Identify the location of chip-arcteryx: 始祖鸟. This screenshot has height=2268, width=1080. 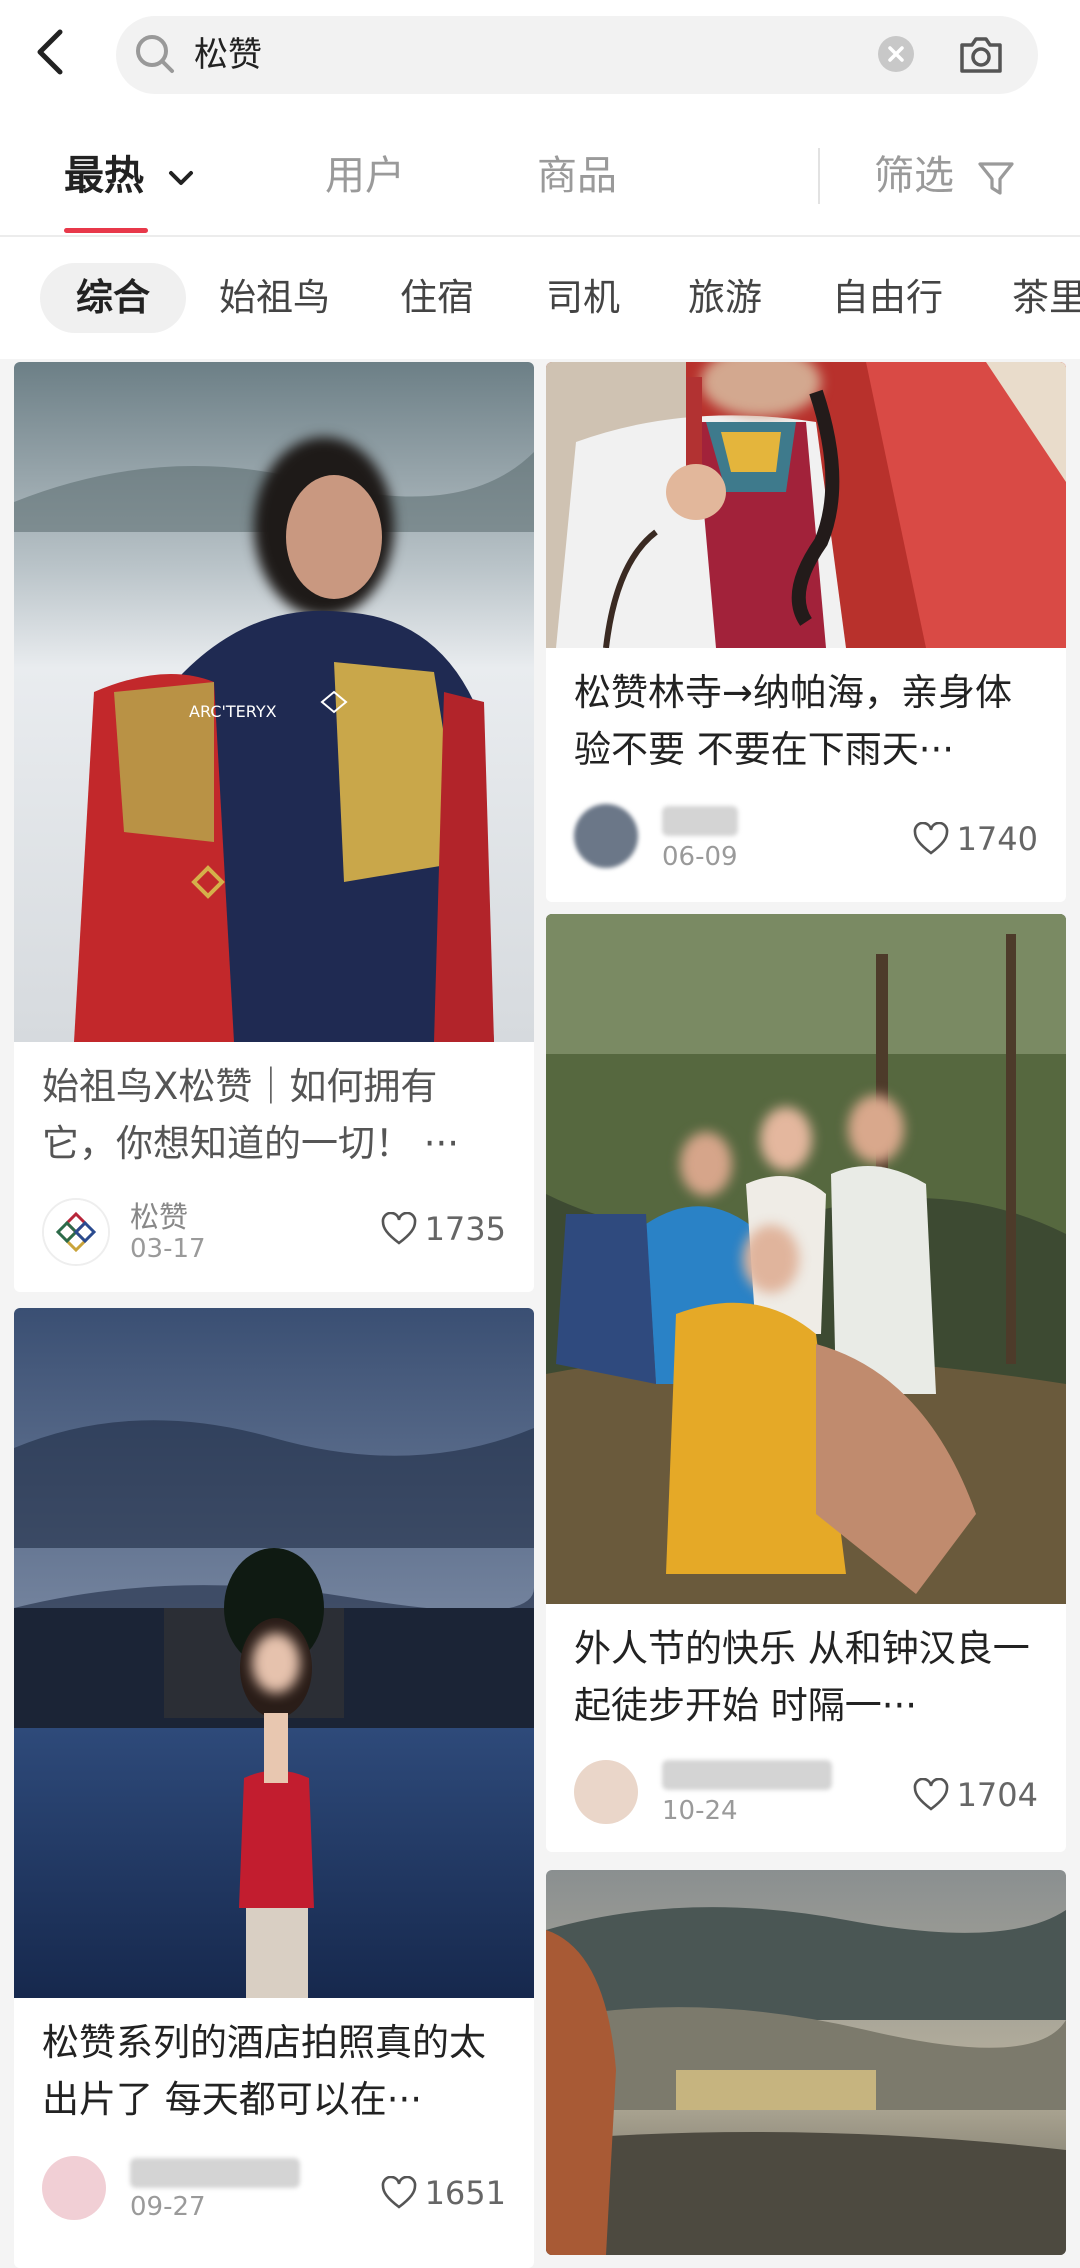
(274, 298).